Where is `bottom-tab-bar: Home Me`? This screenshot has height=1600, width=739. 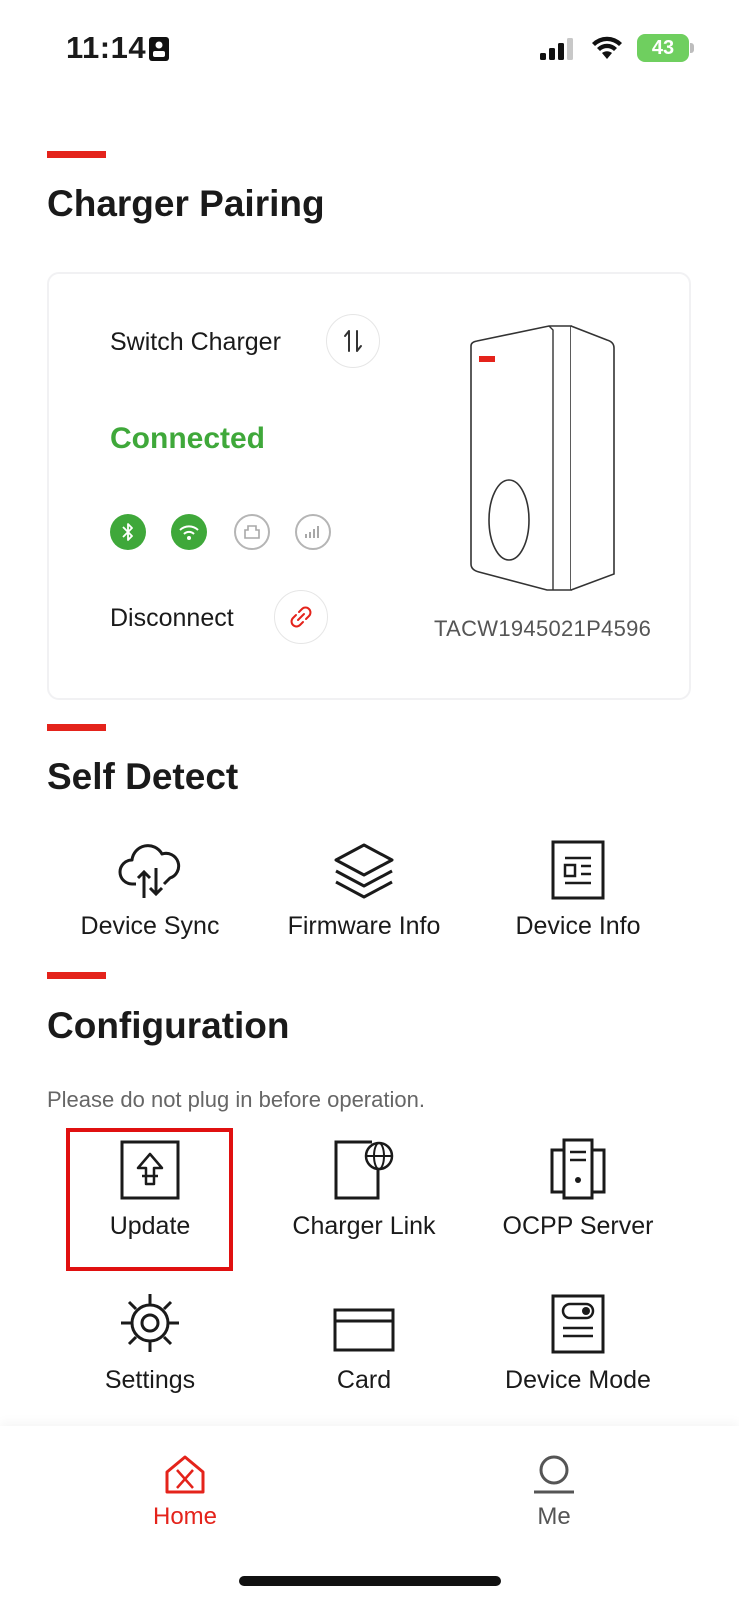
bottom-tab-bar: Home Me is located at coordinates (369, 1513).